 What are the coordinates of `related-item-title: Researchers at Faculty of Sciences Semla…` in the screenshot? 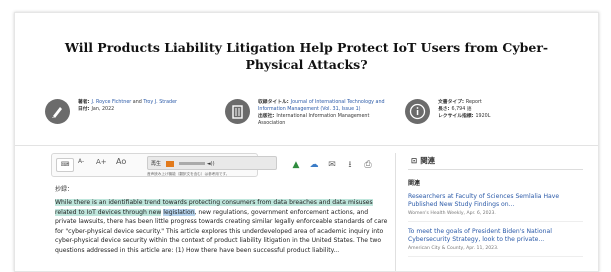 It's located at (495, 201).